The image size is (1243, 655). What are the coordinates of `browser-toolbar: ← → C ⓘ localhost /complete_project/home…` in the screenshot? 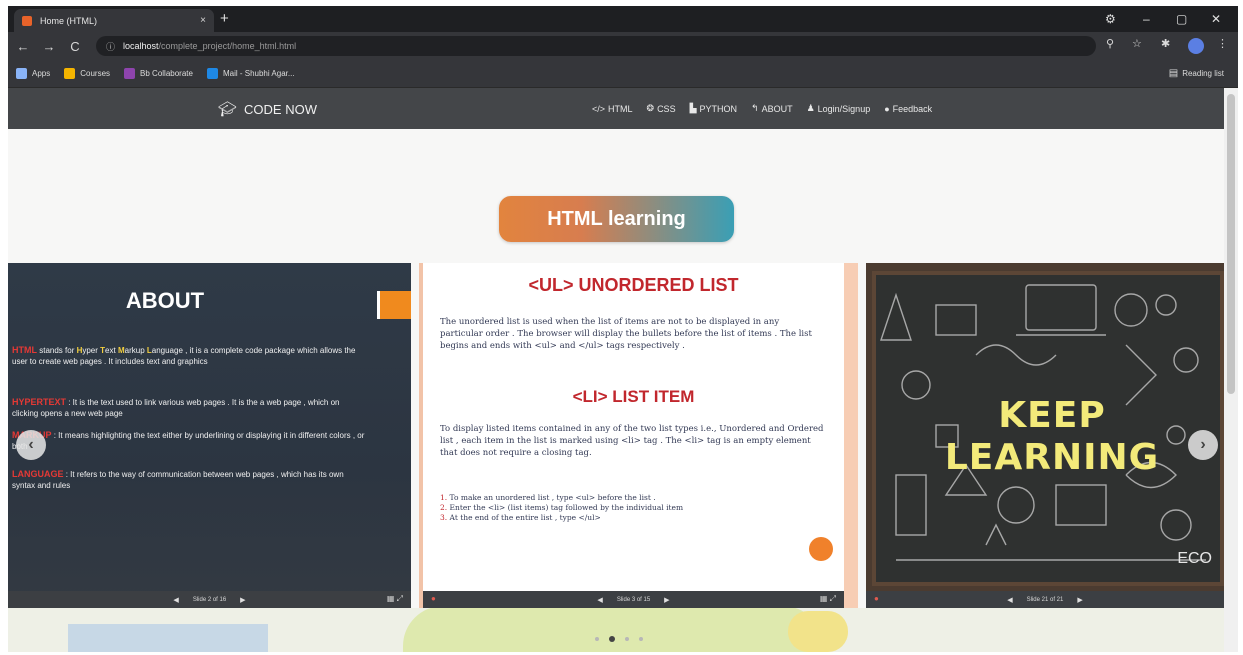 It's located at (623, 46).